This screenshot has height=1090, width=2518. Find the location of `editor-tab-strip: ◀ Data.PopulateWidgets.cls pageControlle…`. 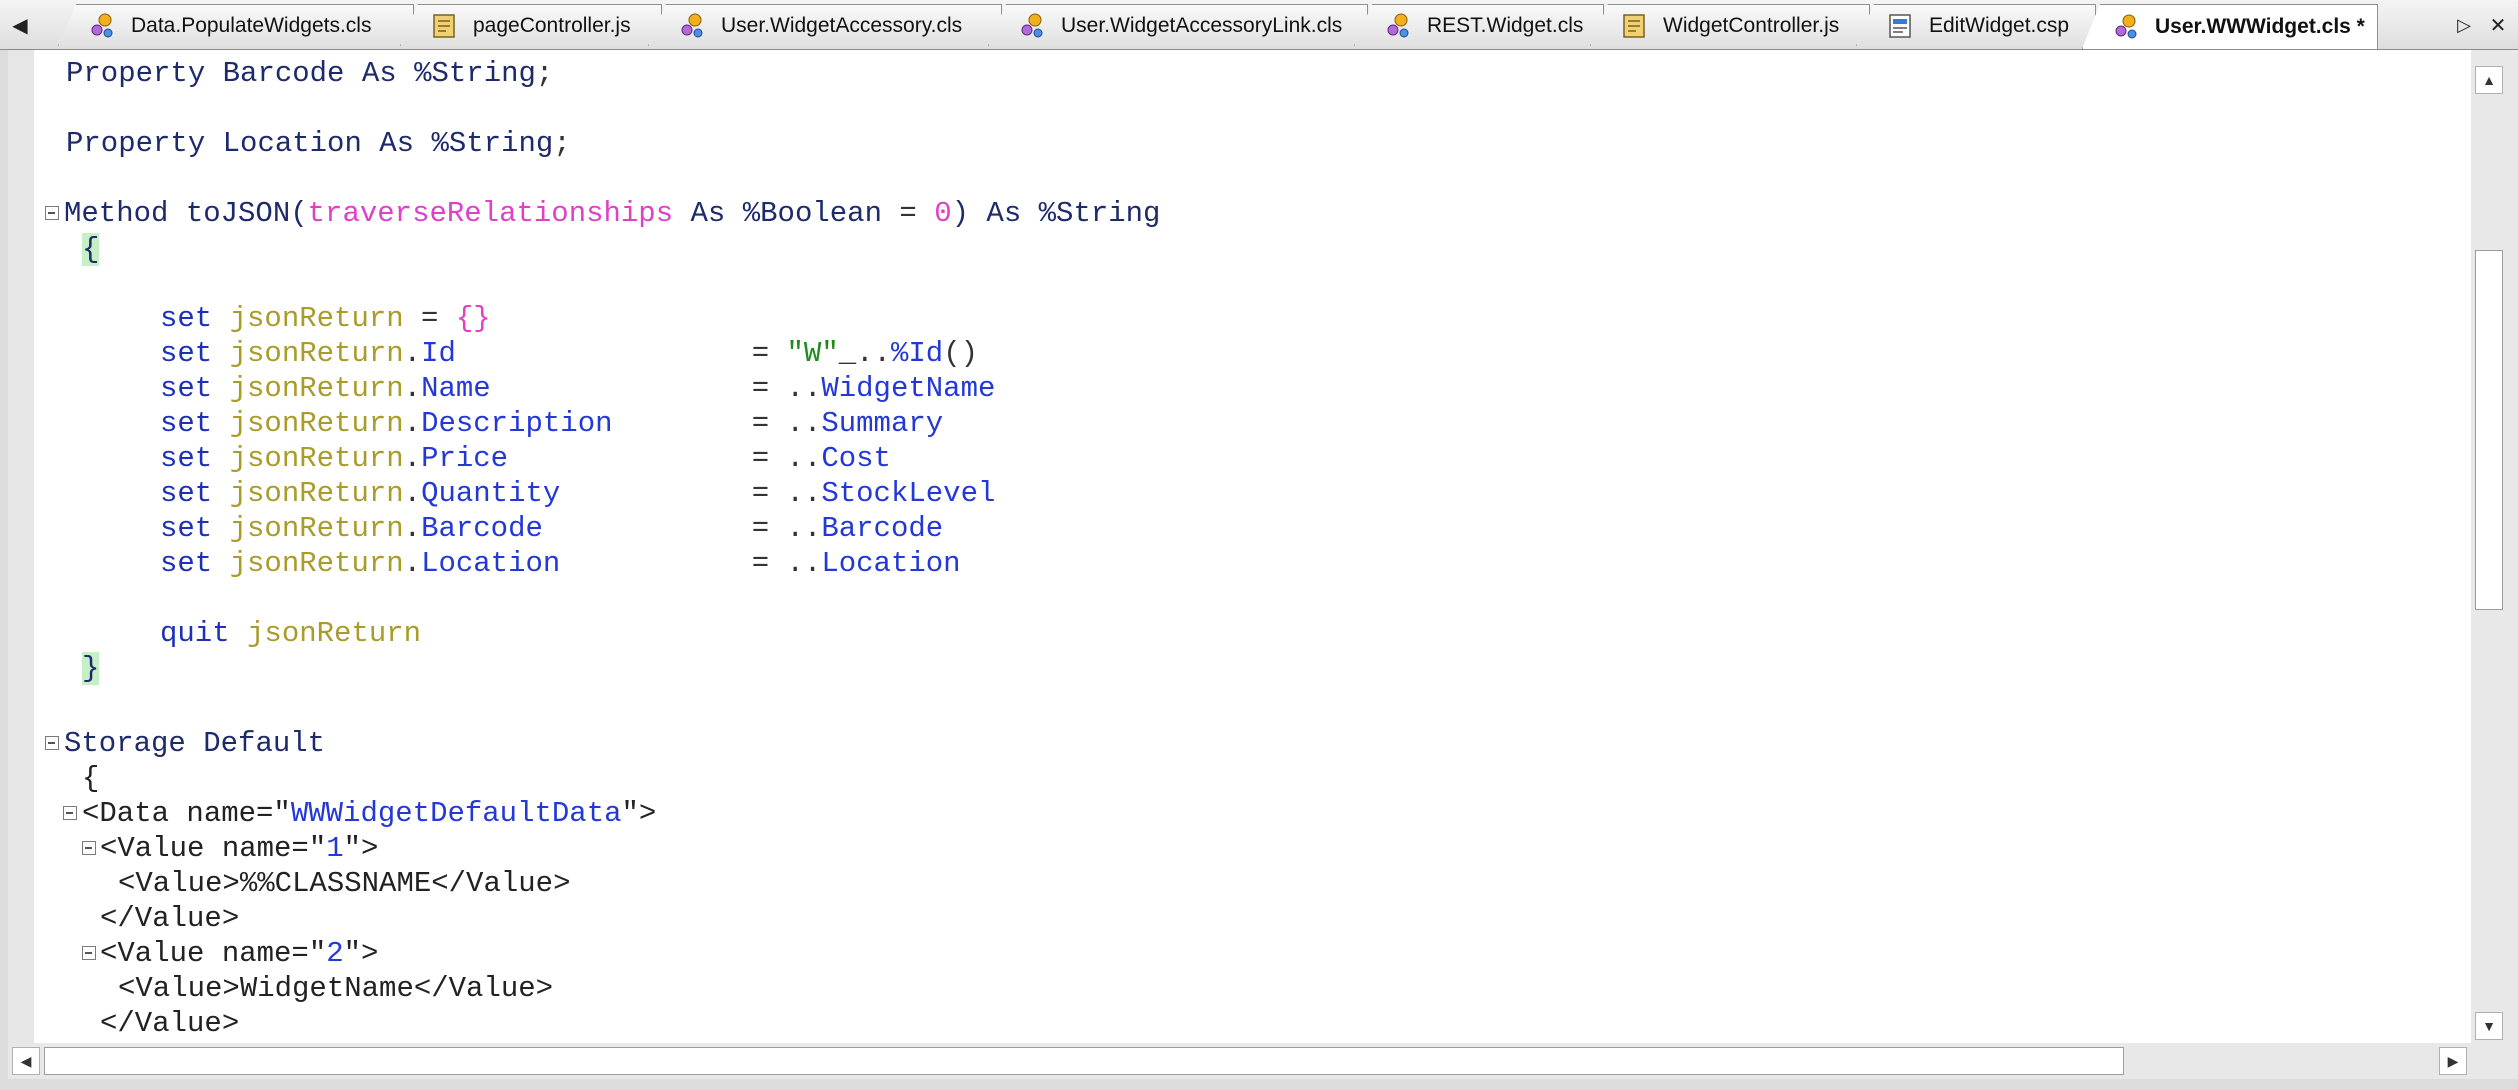

editor-tab-strip: ◀ Data.PopulateWidgets.cls pageControlle… is located at coordinates (1259, 25).